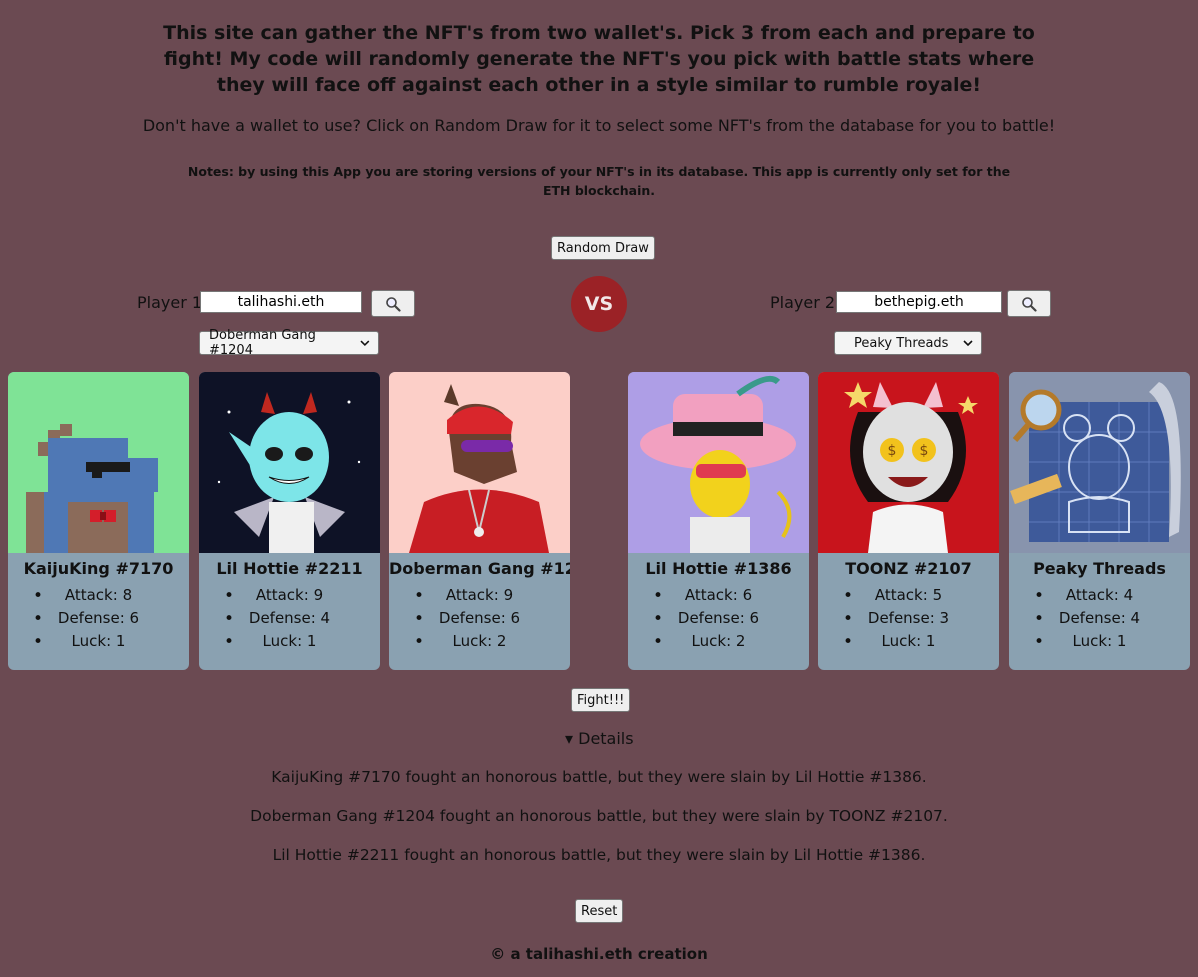 The width and height of the screenshot is (1198, 977). I want to click on nft-image-lil-hottie, so click(289, 462).